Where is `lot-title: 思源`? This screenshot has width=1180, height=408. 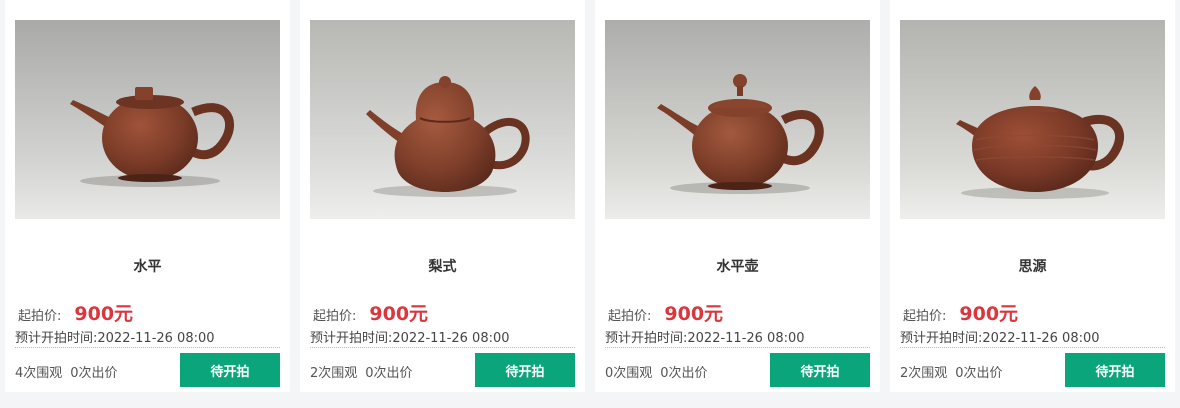
lot-title: 思源 is located at coordinates (1032, 266).